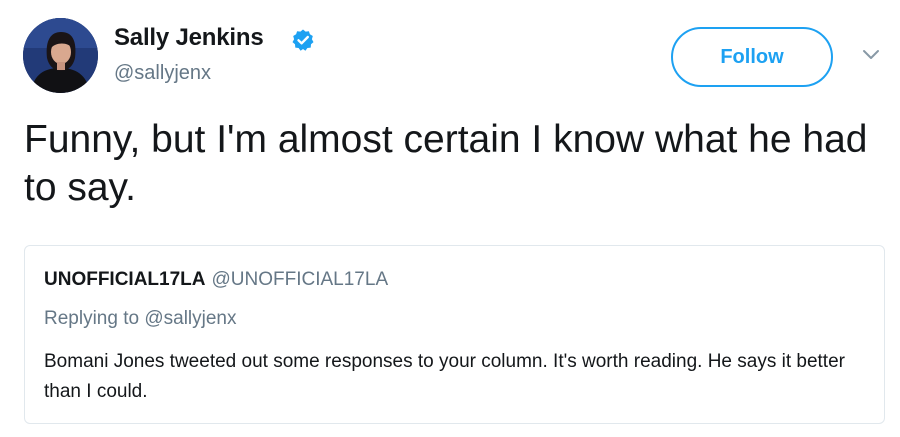  I want to click on quoted-tweet-header: UNOFFICIAL17LA @UNOFFICIAL17LA, so click(216, 280).